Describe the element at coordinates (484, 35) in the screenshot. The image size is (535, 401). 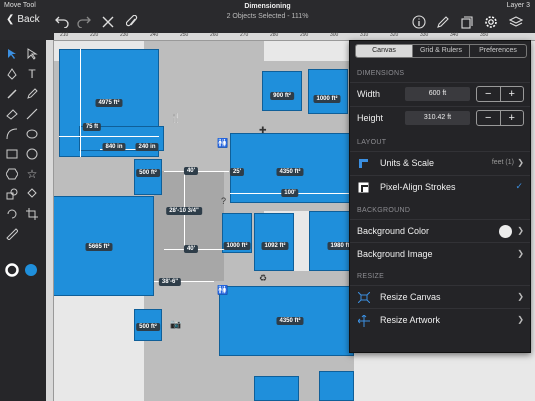
I see `ruler-tick: 350` at that location.